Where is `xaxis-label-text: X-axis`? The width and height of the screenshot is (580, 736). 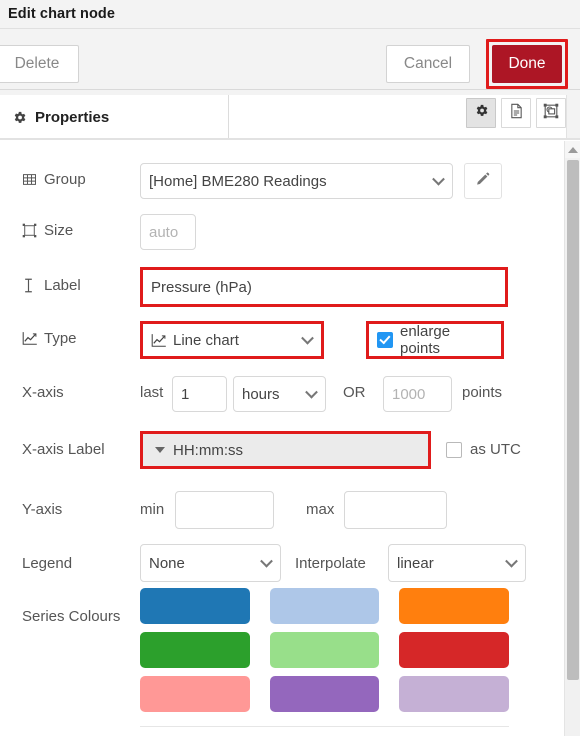
xaxis-label-text: X-axis is located at coordinates (43, 392).